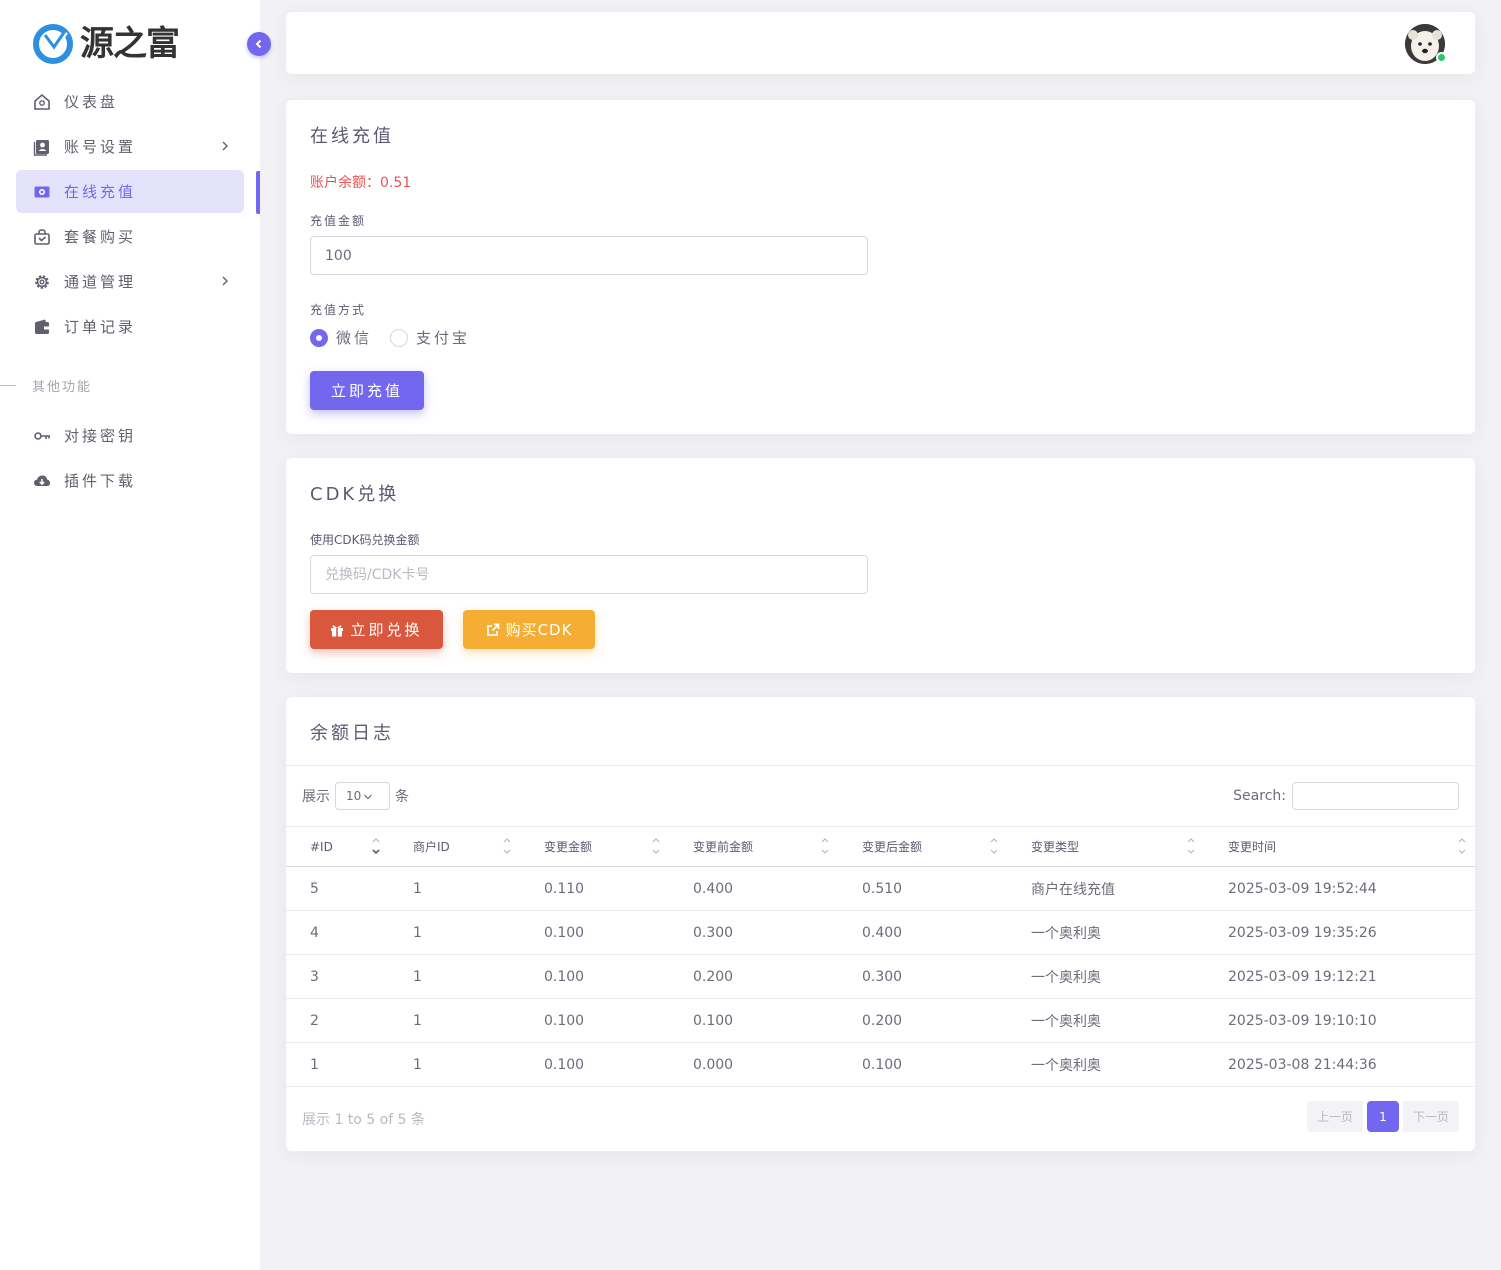 The width and height of the screenshot is (1501, 1270). I want to click on brand-logo: 源之富, so click(106, 44).